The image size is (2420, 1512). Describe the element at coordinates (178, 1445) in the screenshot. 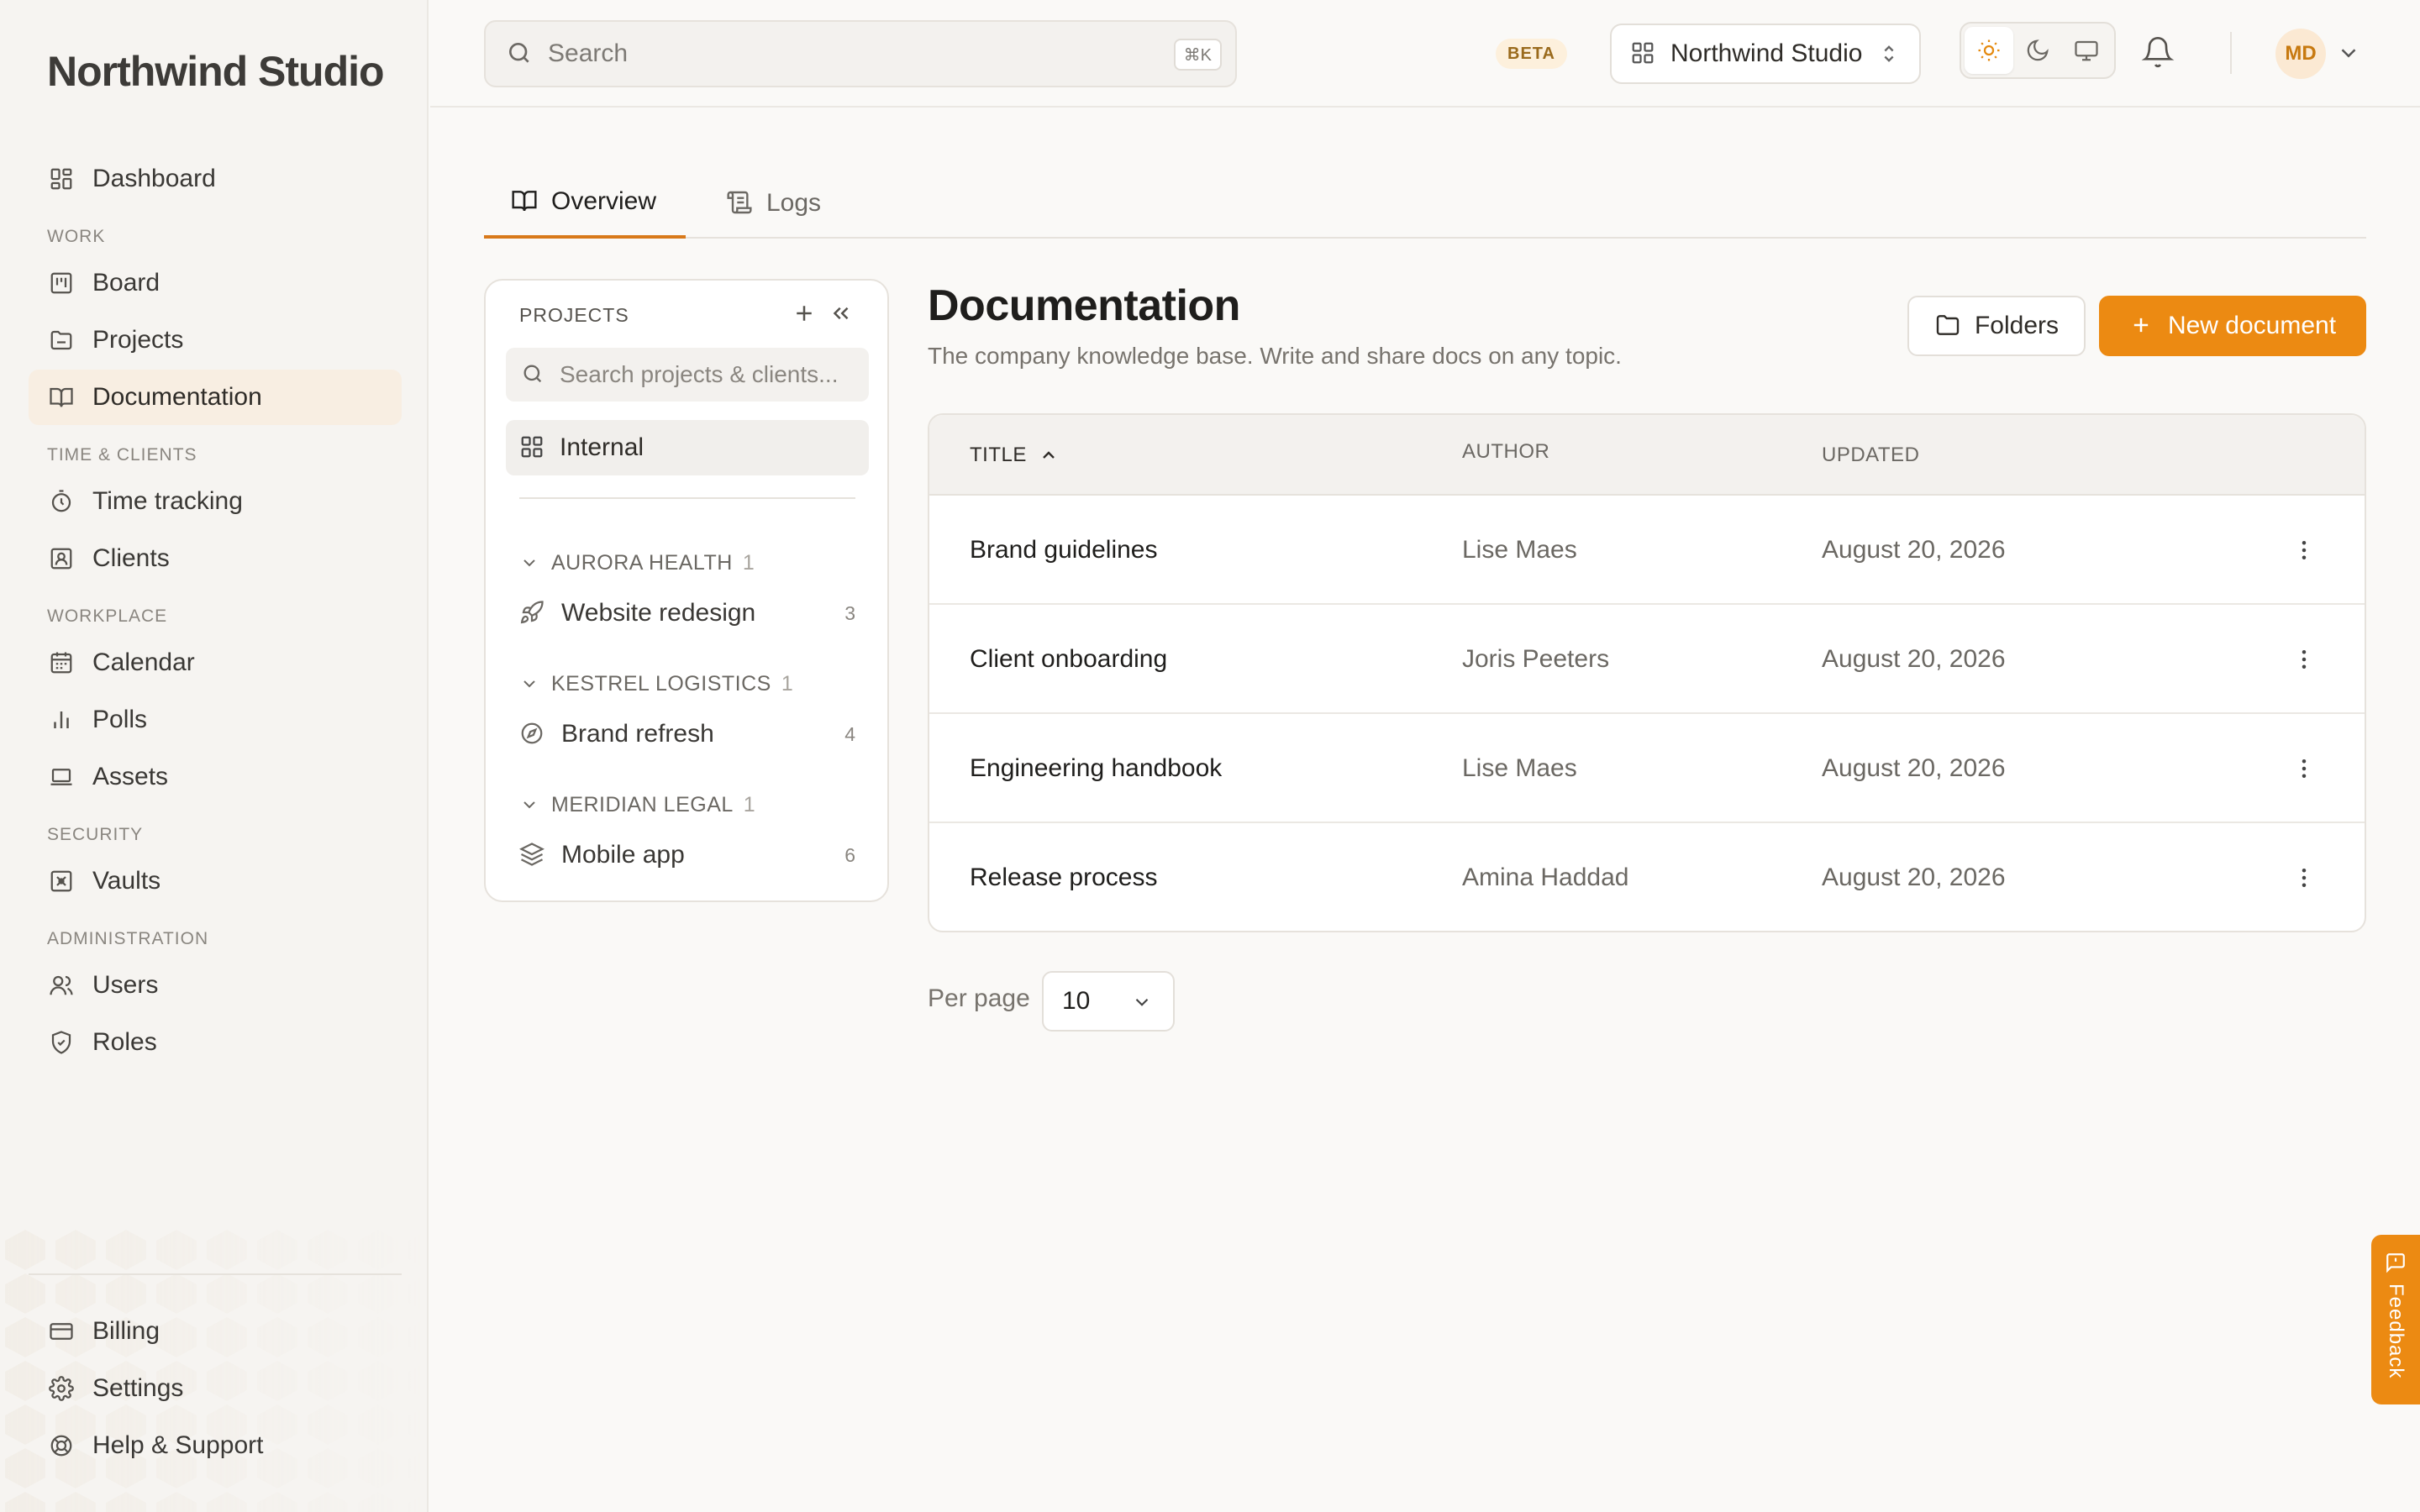

I see `sidebar-item-label: Help & Support` at that location.